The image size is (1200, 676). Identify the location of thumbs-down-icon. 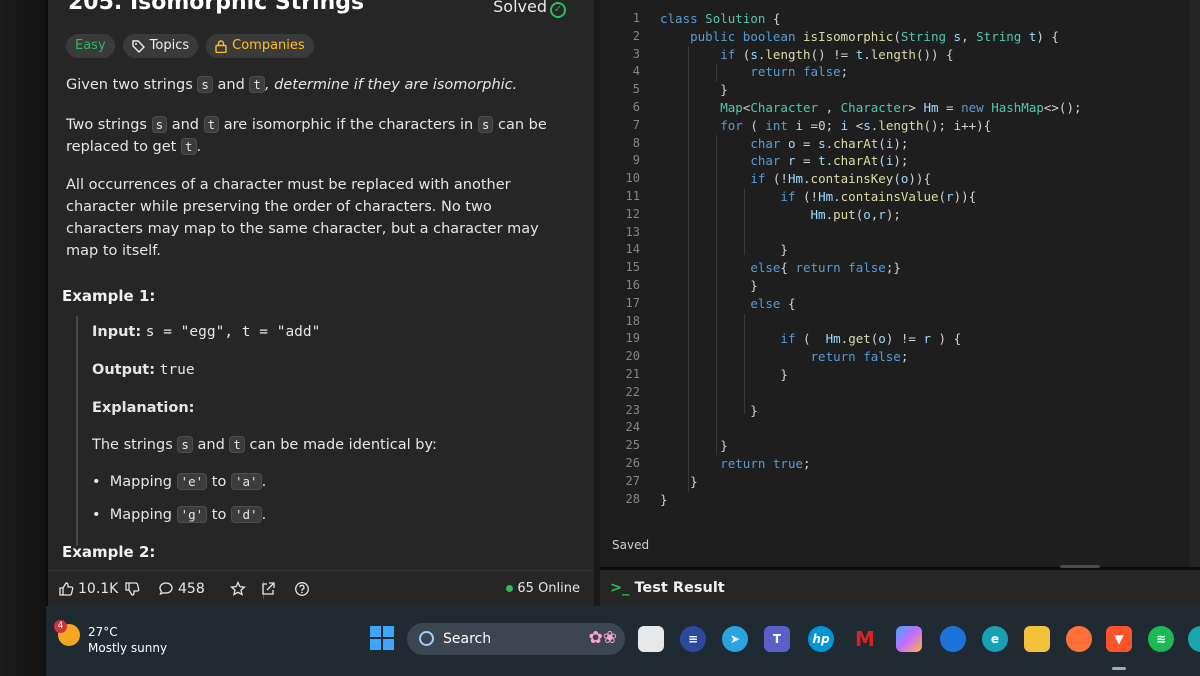
(132, 589).